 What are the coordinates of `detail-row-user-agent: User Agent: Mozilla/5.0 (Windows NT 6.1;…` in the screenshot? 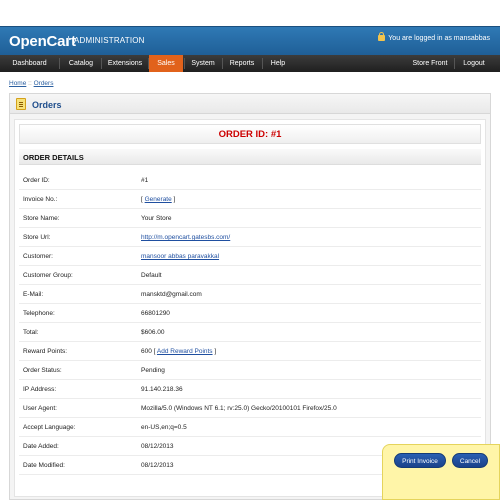 It's located at (250, 408).